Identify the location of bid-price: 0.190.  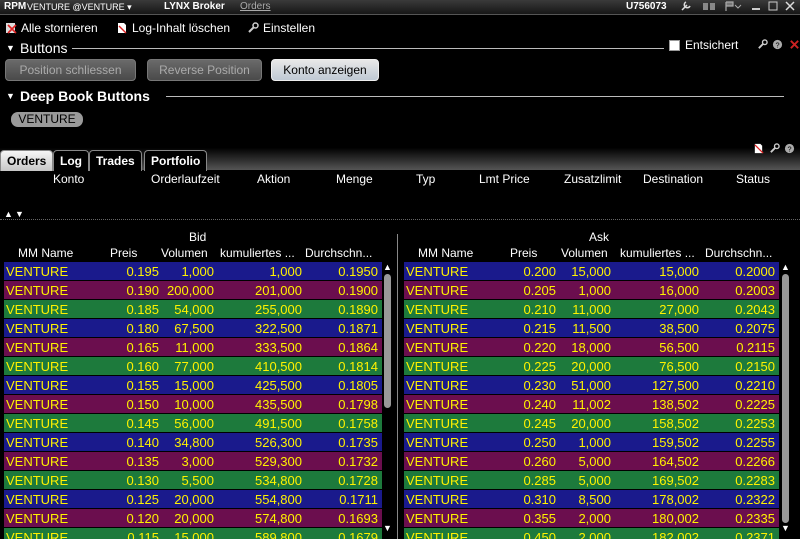
(142, 290).